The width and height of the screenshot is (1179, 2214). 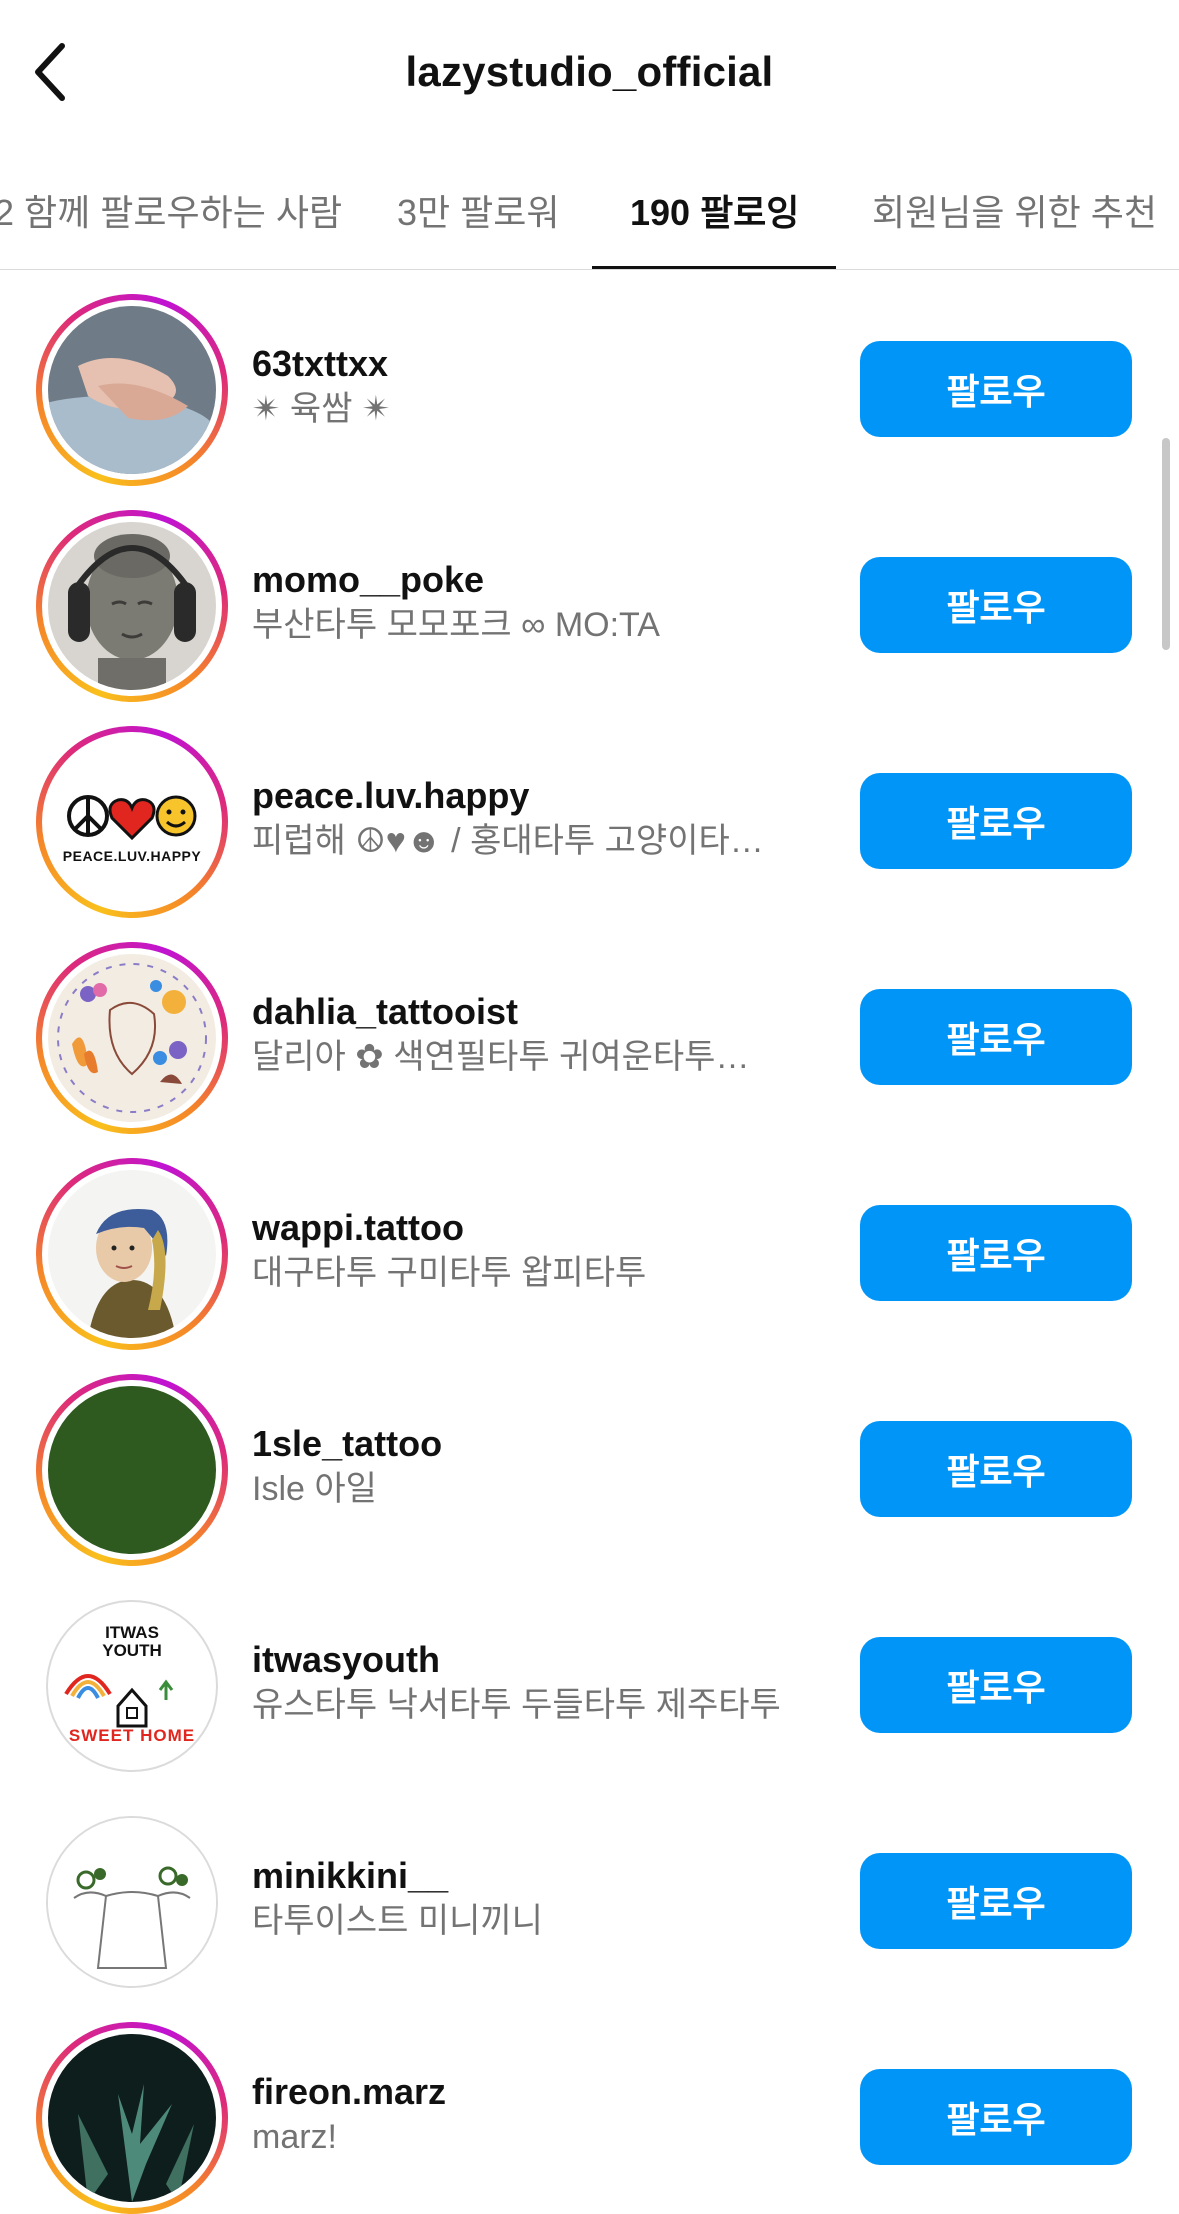 I want to click on account-subtitle: 유스타투 낙서타투 두들타투 제주타투, so click(x=516, y=1705).